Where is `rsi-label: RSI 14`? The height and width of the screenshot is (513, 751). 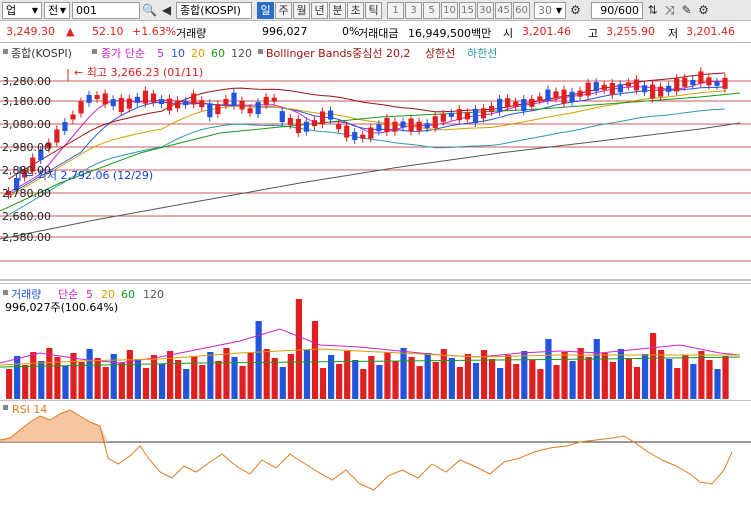 rsi-label: RSI 14 is located at coordinates (29, 409).